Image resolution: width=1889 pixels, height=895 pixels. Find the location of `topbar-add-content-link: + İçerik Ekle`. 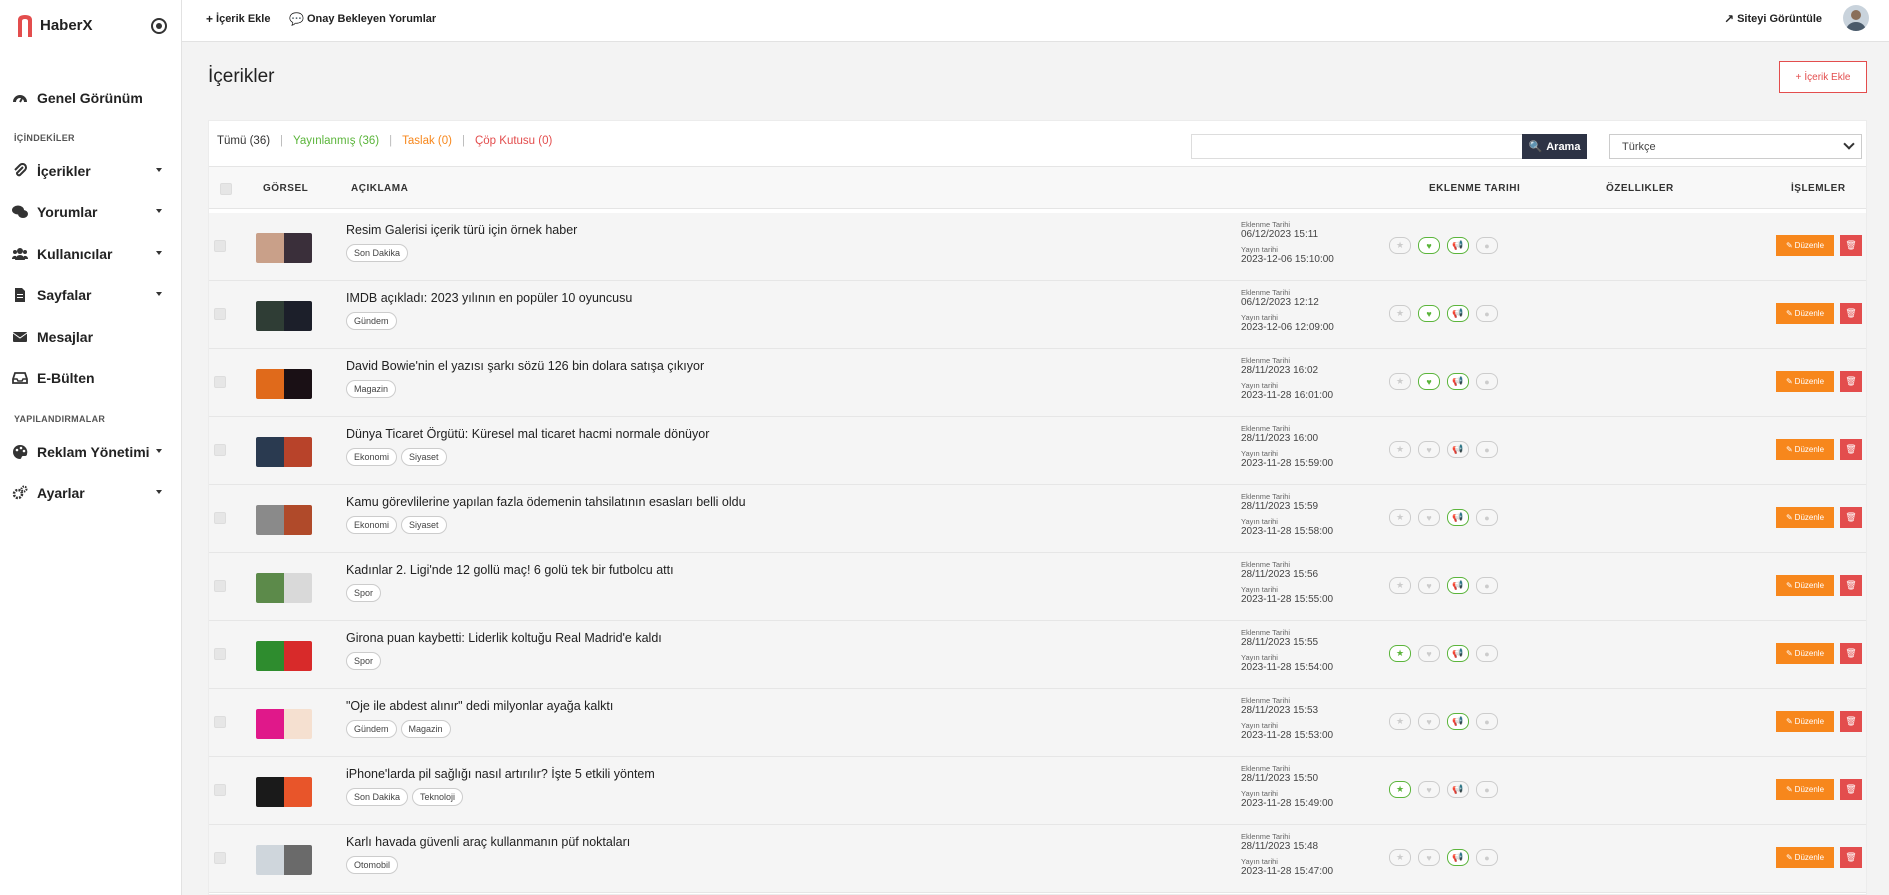

topbar-add-content-link: + İçerik Ekle is located at coordinates (238, 19).